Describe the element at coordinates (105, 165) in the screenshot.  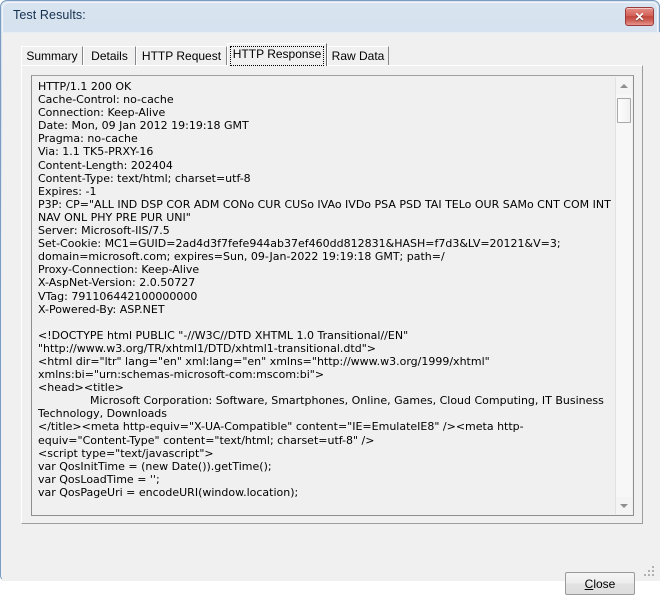
I see `response-line: Content-Length: 202404` at that location.